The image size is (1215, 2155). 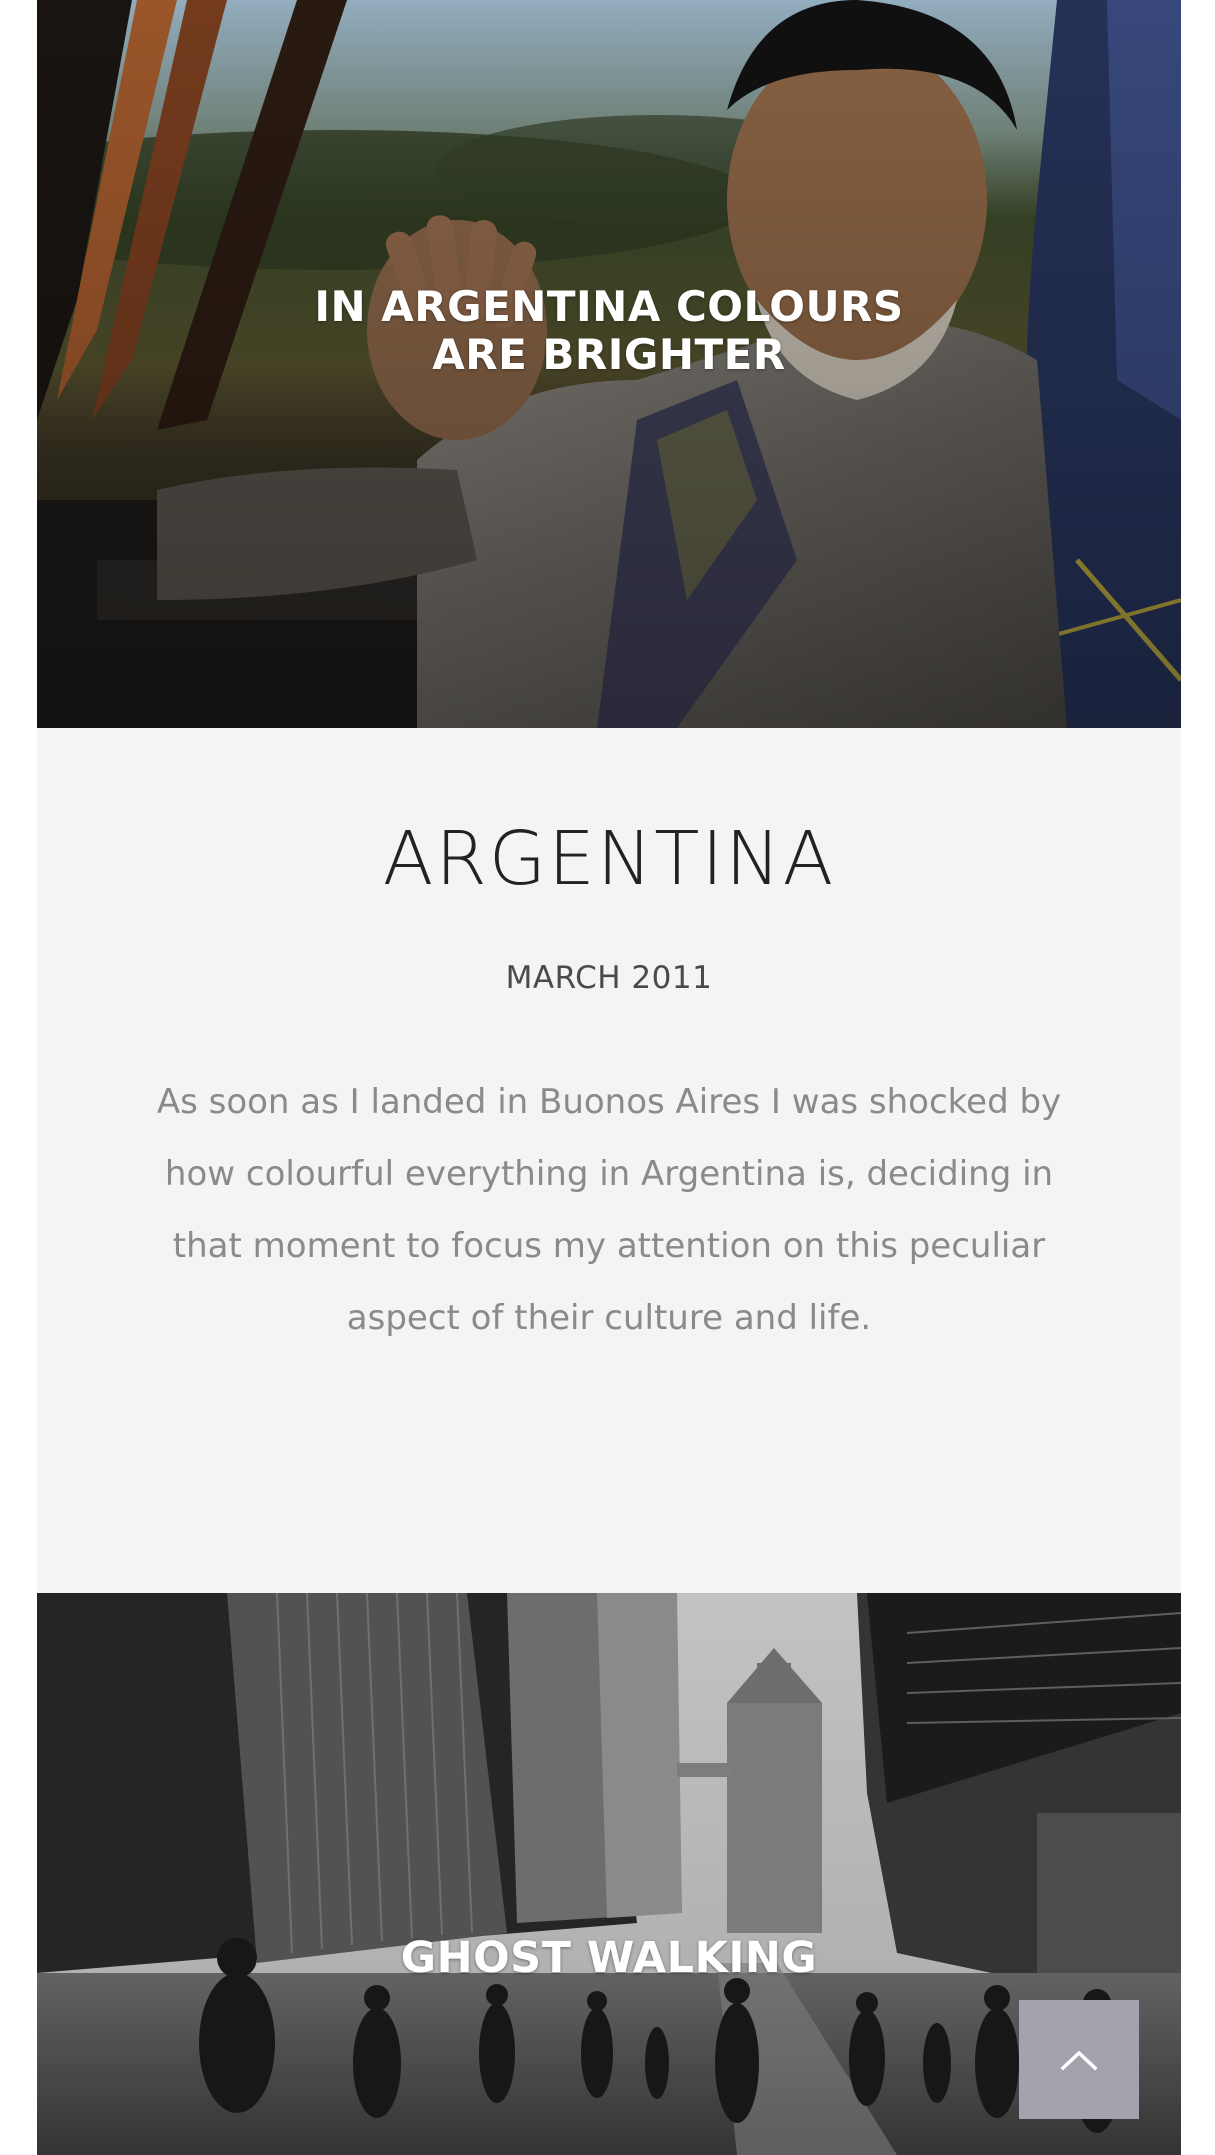 What do you see at coordinates (609, 354) in the screenshot?
I see `hero-title-line-2: ARE BRIGHTER` at bounding box center [609, 354].